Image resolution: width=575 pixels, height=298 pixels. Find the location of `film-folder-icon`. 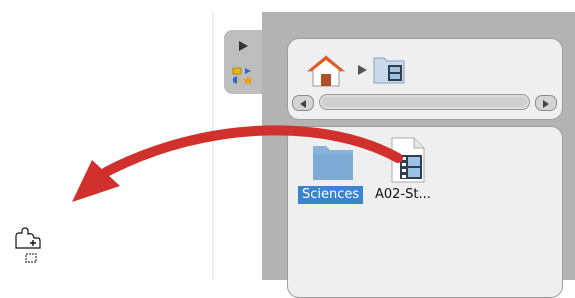

film-folder-icon is located at coordinates (389, 69).